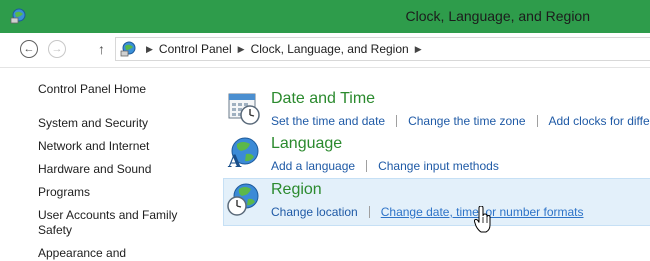  Describe the element at coordinates (599, 121) in the screenshot. I see `link-add-clocks: Add clocks for differ` at that location.